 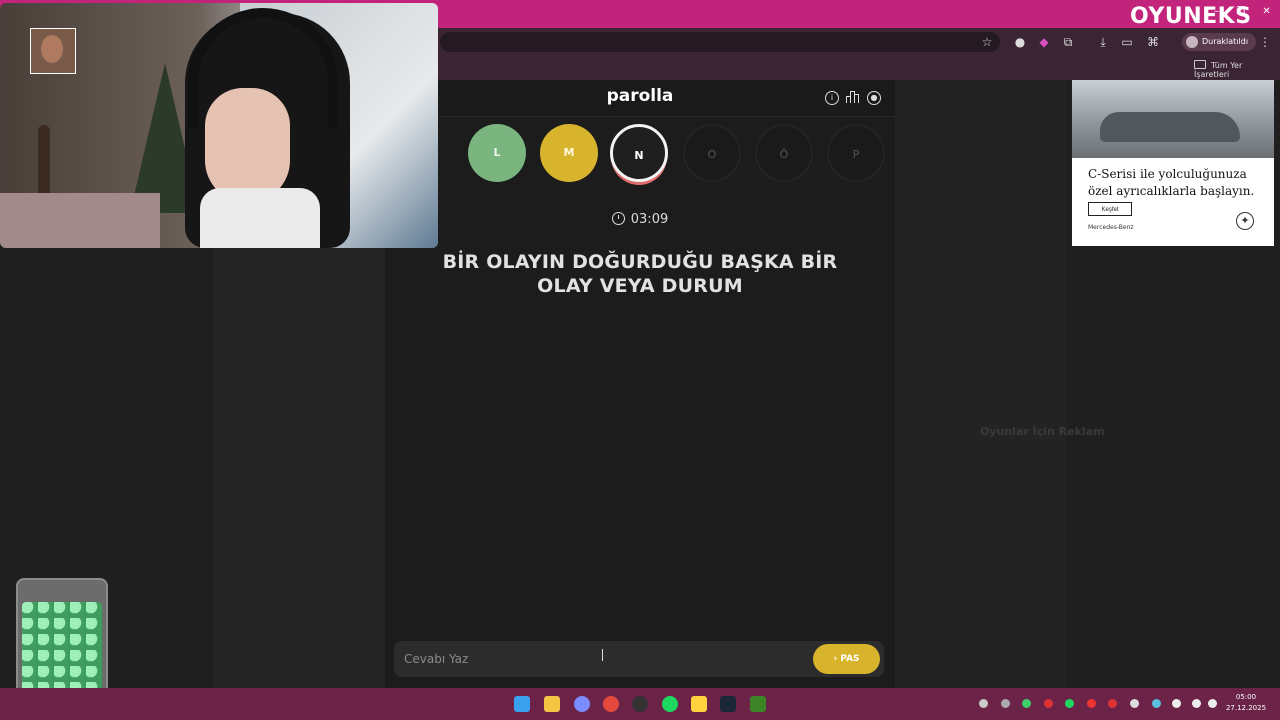 What do you see at coordinates (835, 659) in the screenshot?
I see `chevron-right-icon: ›` at bounding box center [835, 659].